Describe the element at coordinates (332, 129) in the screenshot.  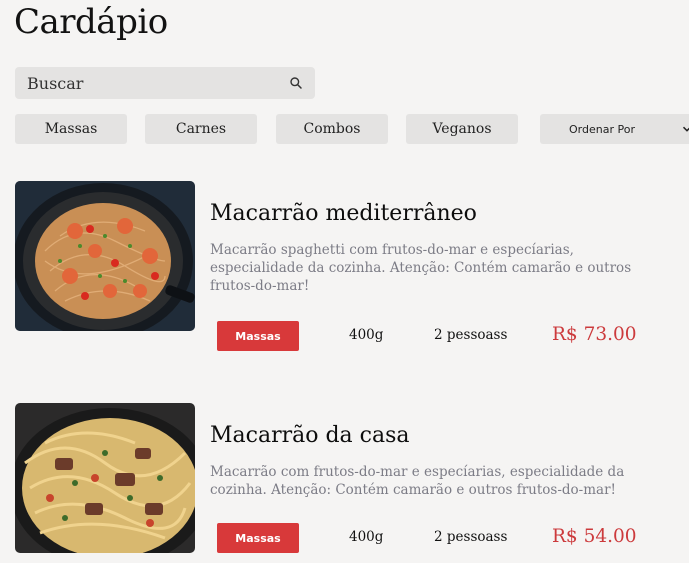
I see `filter-combos-button: Combos` at that location.